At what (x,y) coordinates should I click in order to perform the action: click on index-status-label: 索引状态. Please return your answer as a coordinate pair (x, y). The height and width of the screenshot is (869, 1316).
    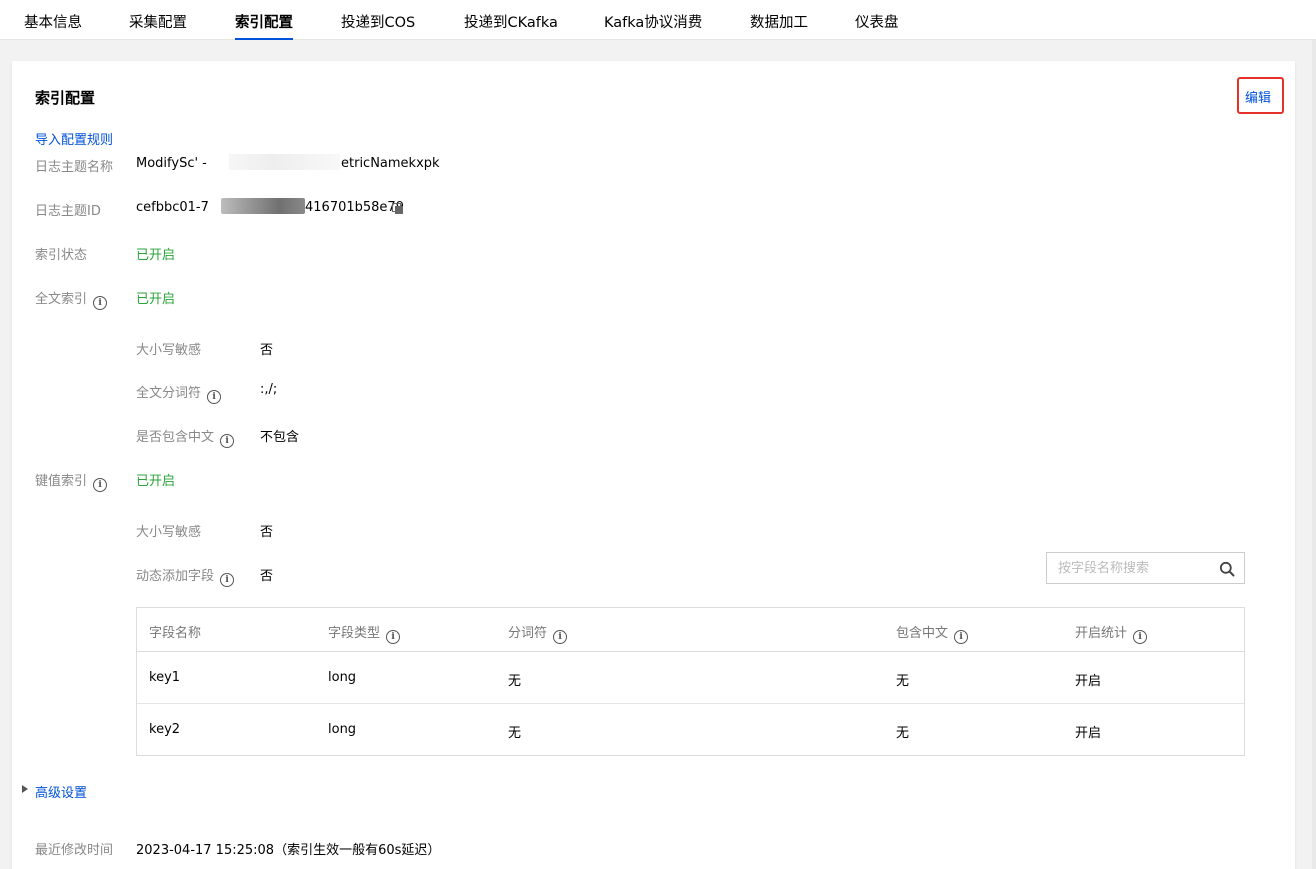
    Looking at the image, I should click on (61, 255).